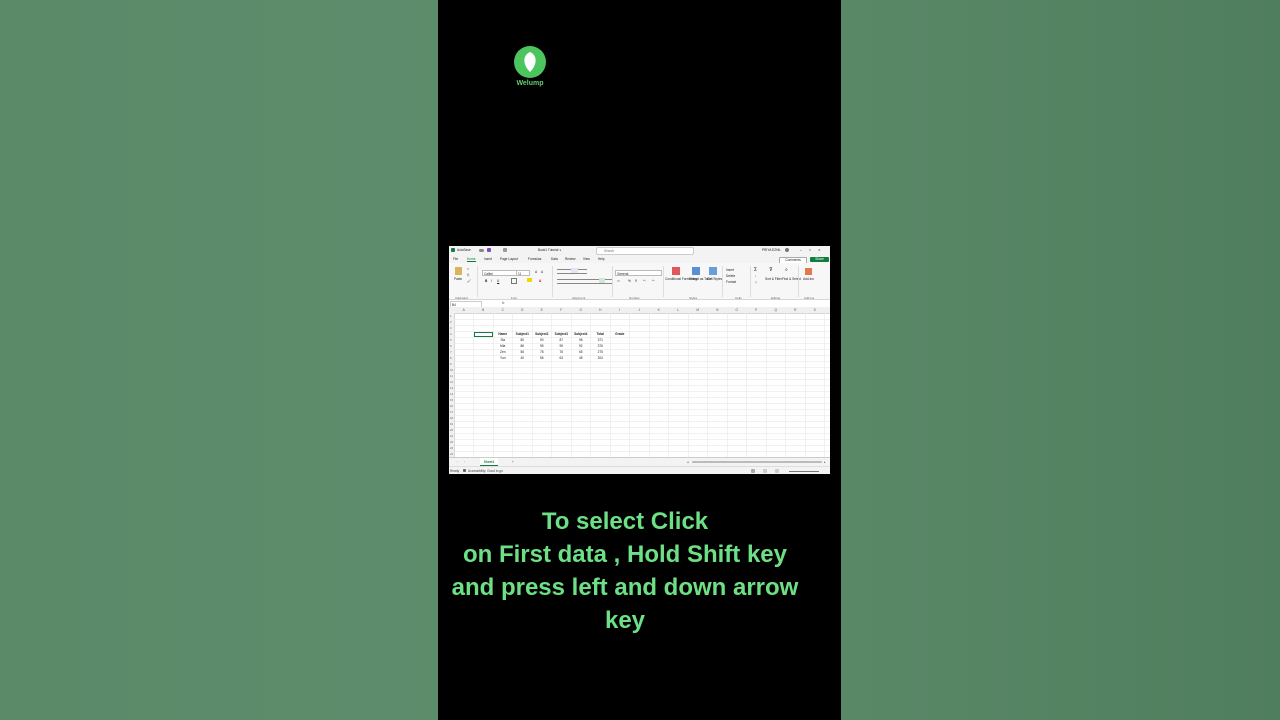 Image resolution: width=1280 pixels, height=720 pixels. Describe the element at coordinates (554, 259) in the screenshot. I see `menu-data: Data` at that location.